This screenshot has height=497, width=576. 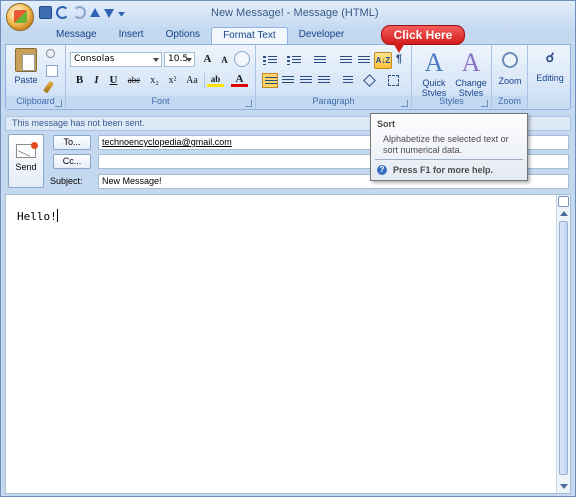 What do you see at coordinates (26, 80) in the screenshot?
I see `paste-label: Paste` at bounding box center [26, 80].